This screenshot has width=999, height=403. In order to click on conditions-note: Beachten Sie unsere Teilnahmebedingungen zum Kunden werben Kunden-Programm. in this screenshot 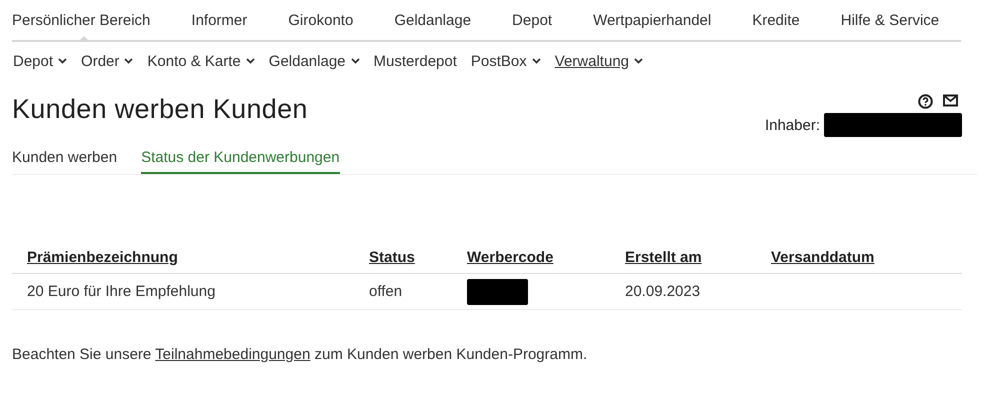, I will do `click(300, 354)`.